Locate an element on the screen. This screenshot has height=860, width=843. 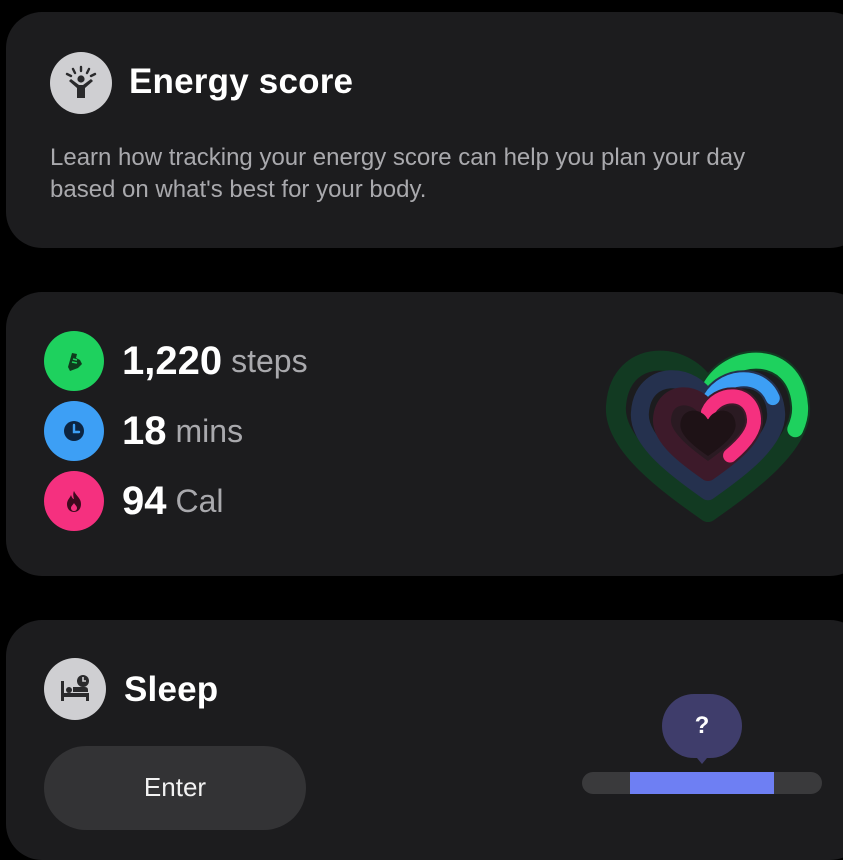
activity-rings is located at coordinates (708, 436).